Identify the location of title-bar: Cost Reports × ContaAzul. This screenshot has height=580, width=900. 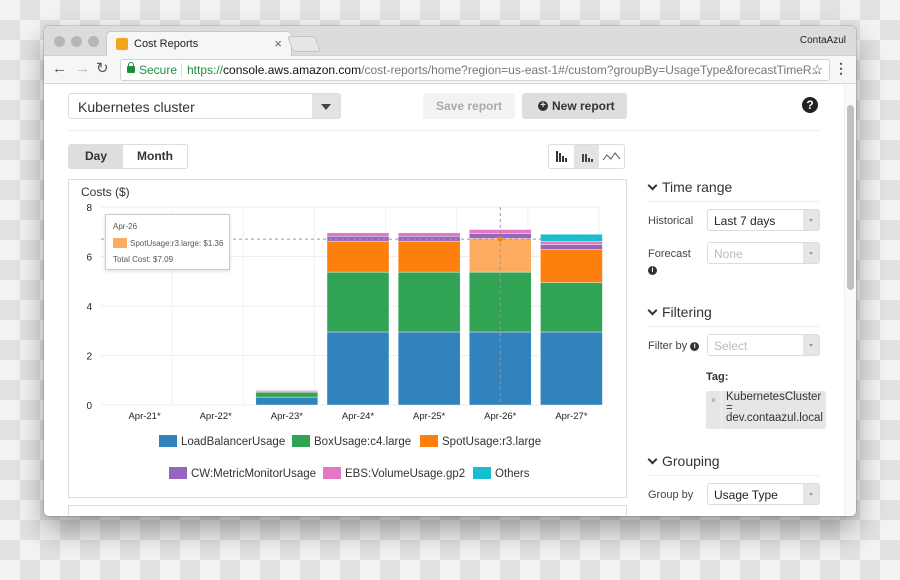
(450, 41).